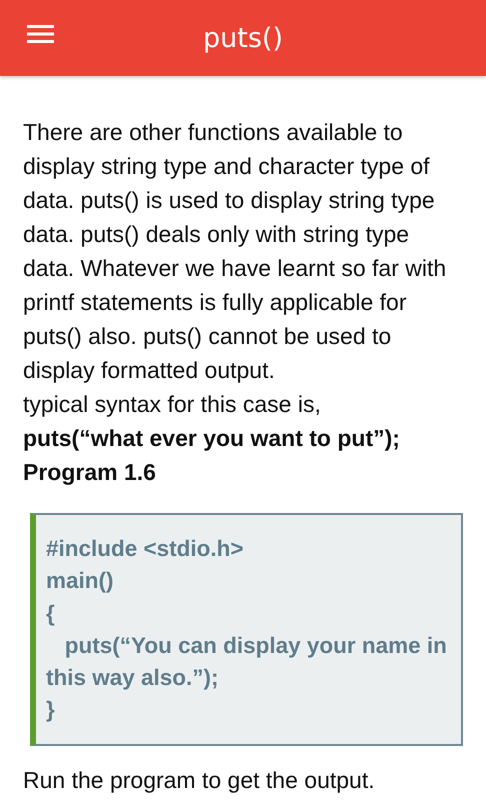 This screenshot has width=486, height=810. What do you see at coordinates (51, 614) in the screenshot?
I see `code-line: {` at bounding box center [51, 614].